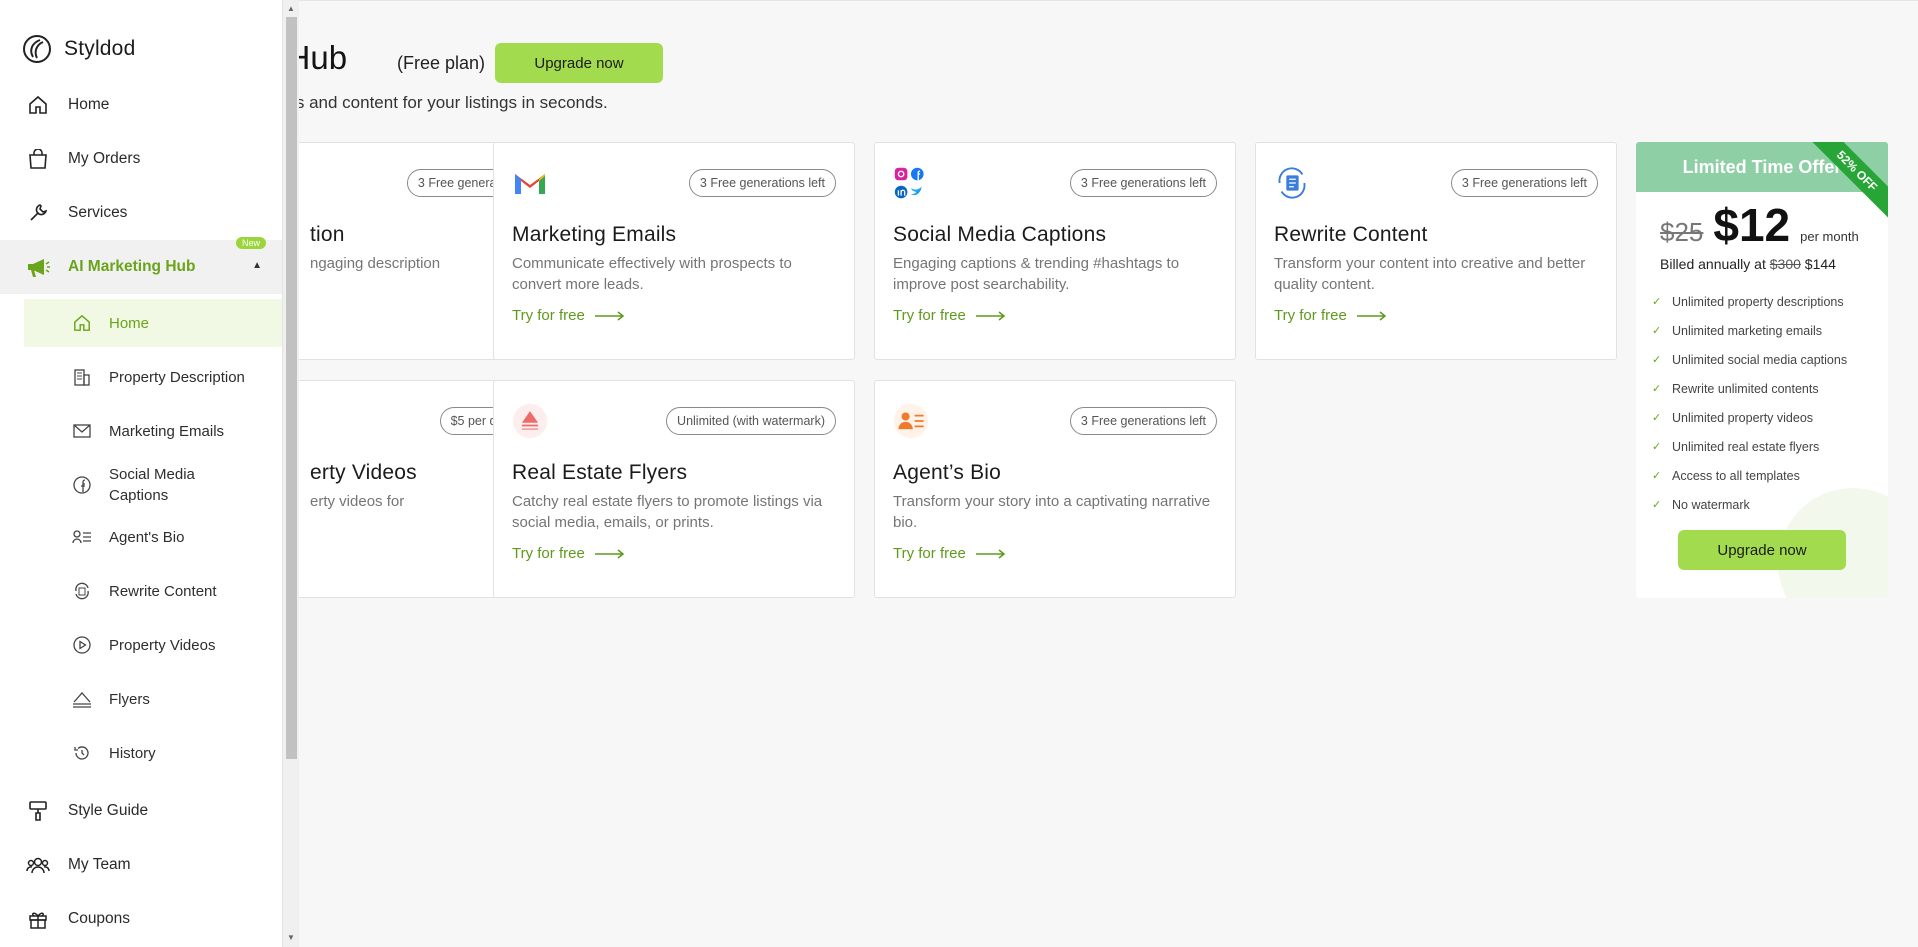 This screenshot has width=1918, height=947. Describe the element at coordinates (1351, 234) in the screenshot. I see `card-title: Rewrite Content` at that location.